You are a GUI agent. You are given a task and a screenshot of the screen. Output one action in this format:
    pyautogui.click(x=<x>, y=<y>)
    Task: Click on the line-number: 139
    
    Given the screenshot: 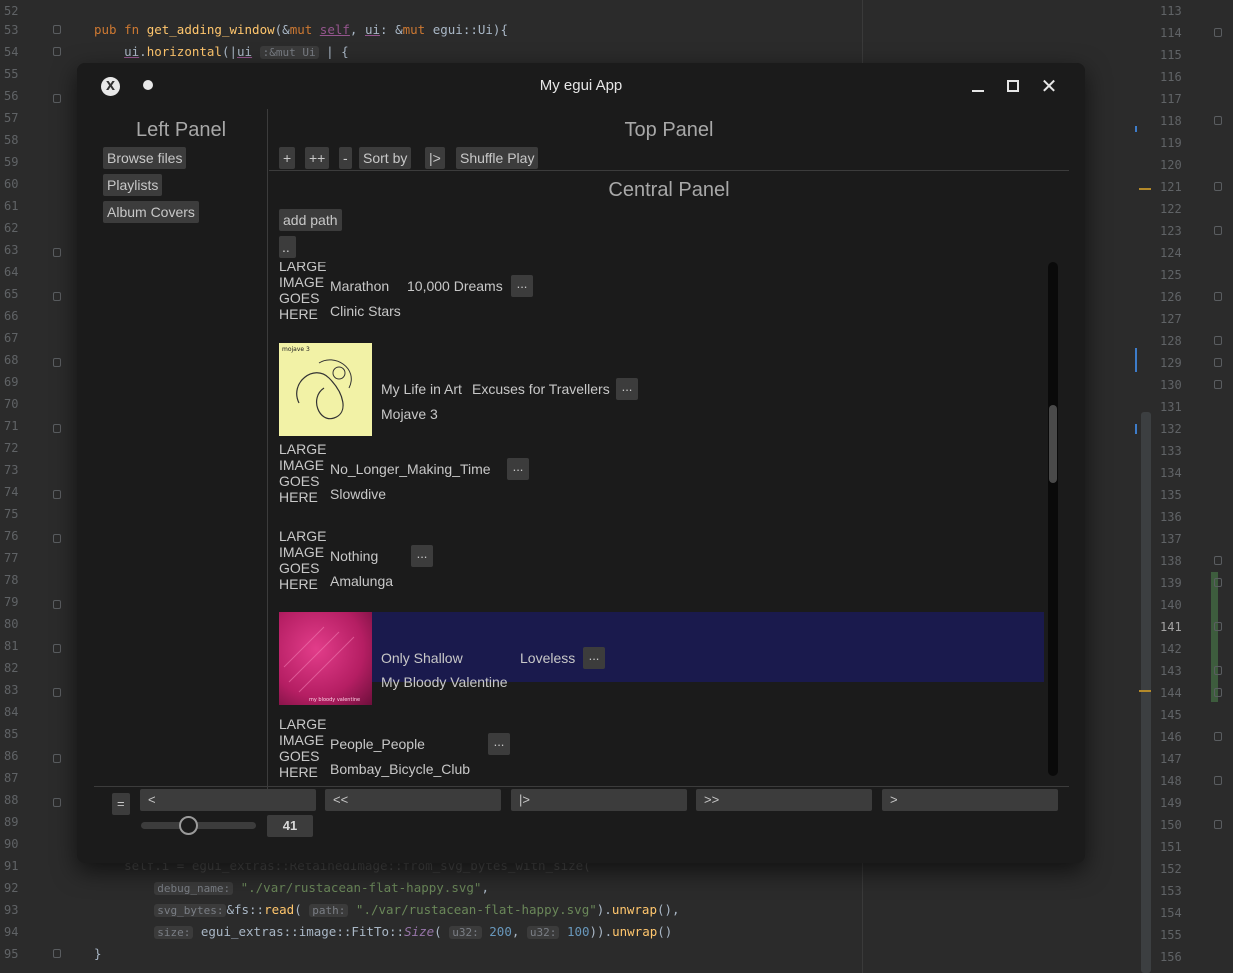 What is the action you would take?
    pyautogui.click(x=1171, y=583)
    